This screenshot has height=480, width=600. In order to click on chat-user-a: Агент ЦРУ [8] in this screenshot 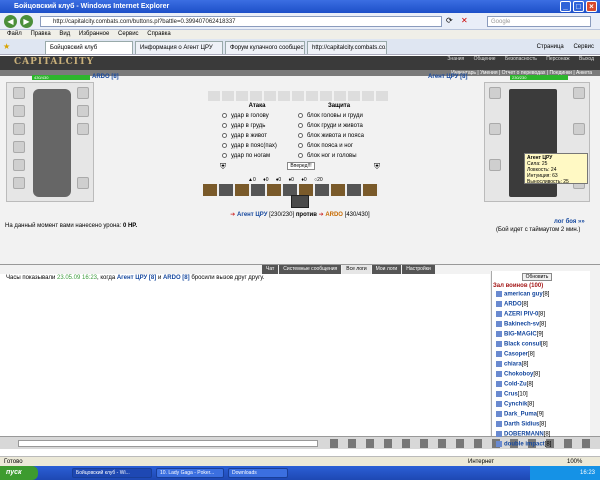, I will do `click(136, 278)`.